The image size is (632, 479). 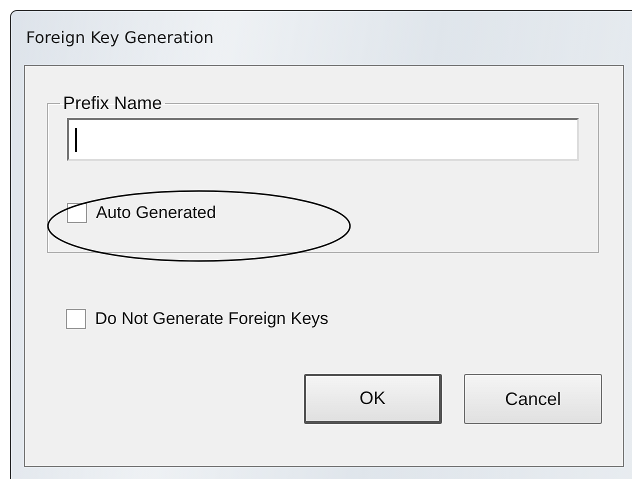 I want to click on window-title: Foreign Key Generation, so click(x=120, y=38).